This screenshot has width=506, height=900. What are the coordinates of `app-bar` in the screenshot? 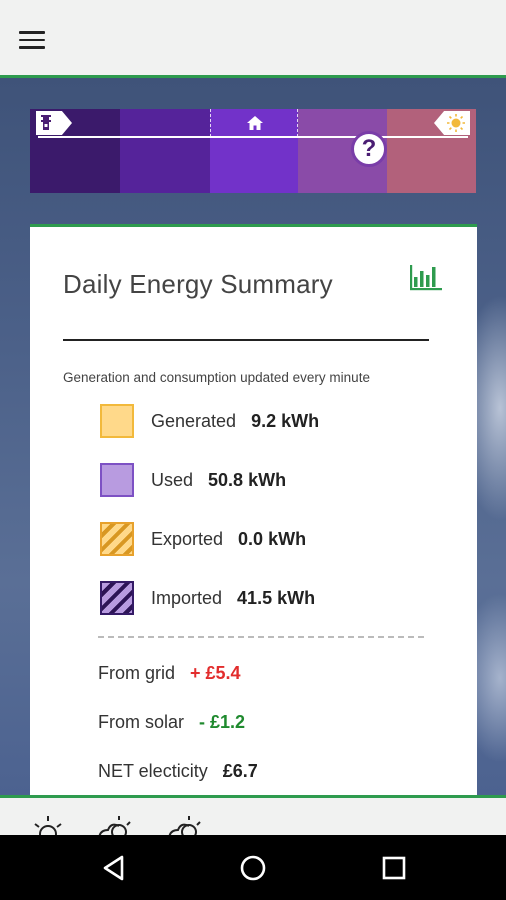 It's located at (253, 39).